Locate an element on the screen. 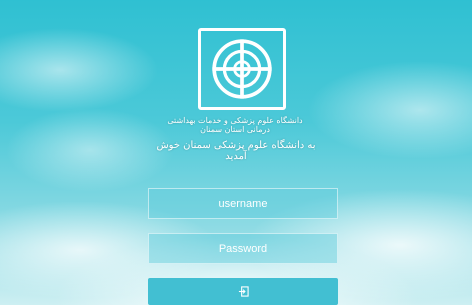 This screenshot has height=305, width=472. login-button is located at coordinates (243, 291).